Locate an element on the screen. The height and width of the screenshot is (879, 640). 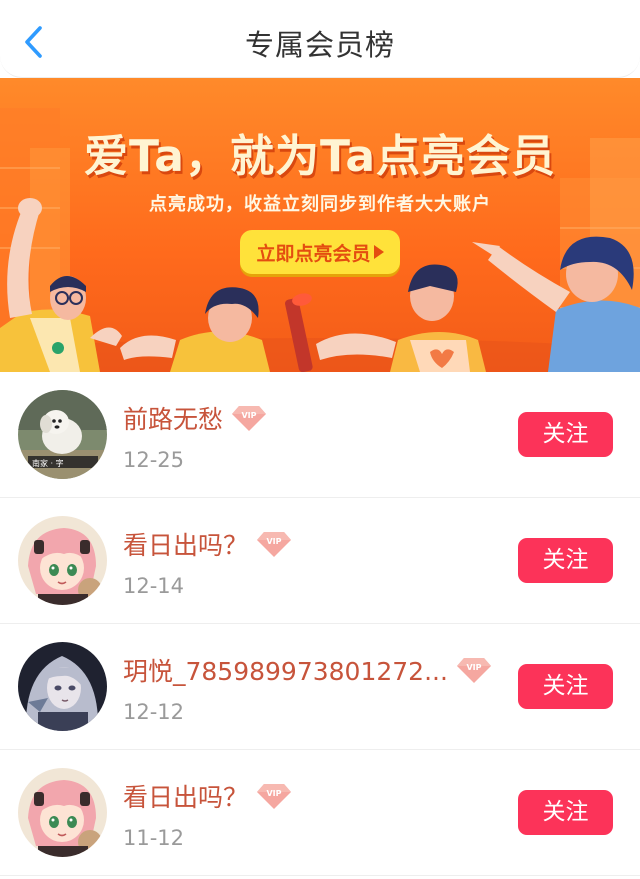
cta-label: 立即点亮会员 is located at coordinates (313, 253).